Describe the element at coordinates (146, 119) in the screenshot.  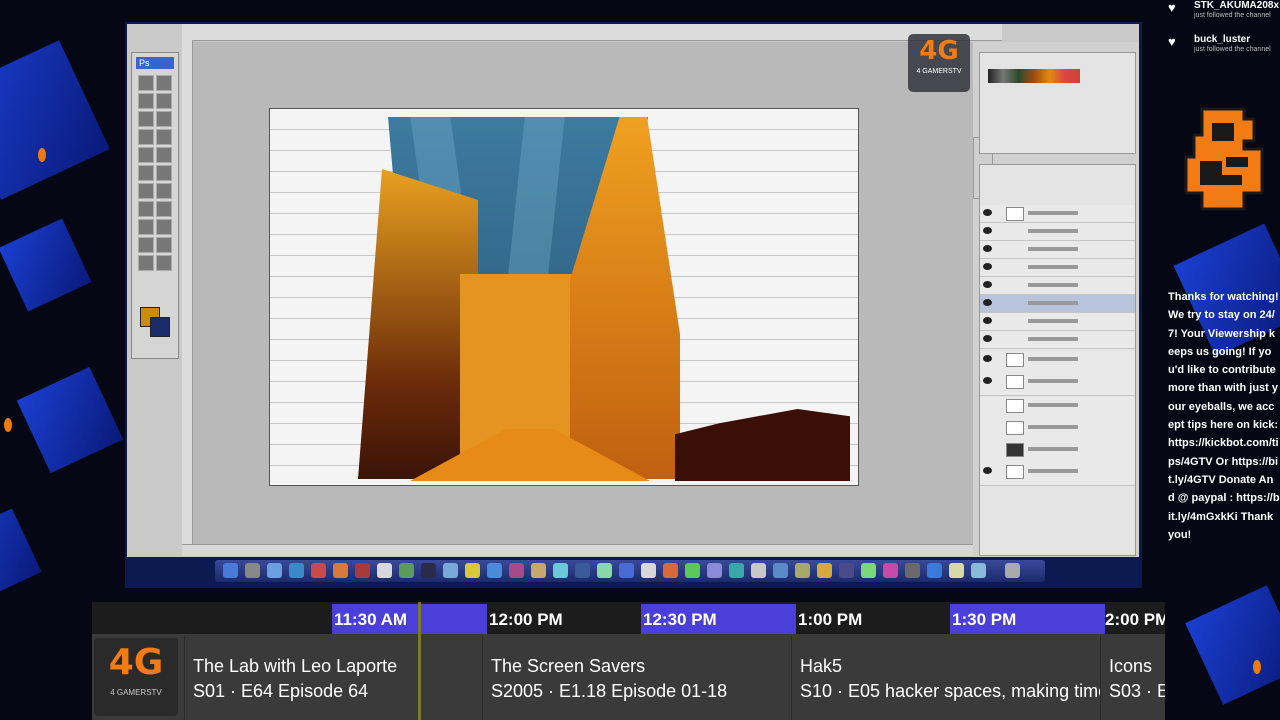
I see `crop-tool-icon` at that location.